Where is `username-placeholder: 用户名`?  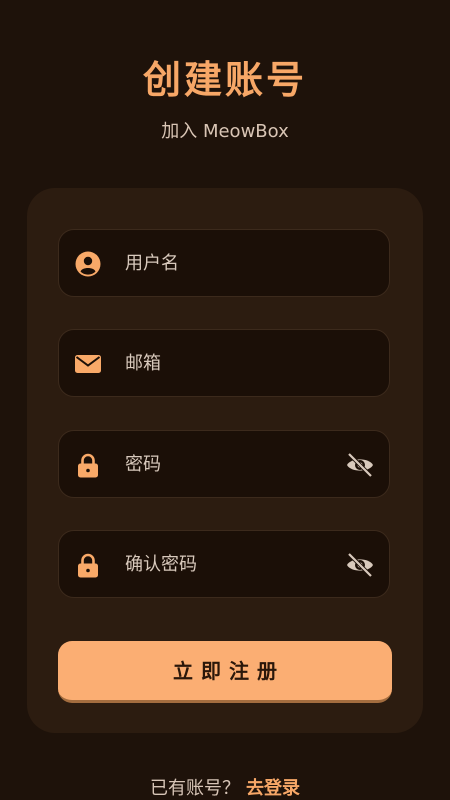
username-placeholder: 用户名 is located at coordinates (152, 263).